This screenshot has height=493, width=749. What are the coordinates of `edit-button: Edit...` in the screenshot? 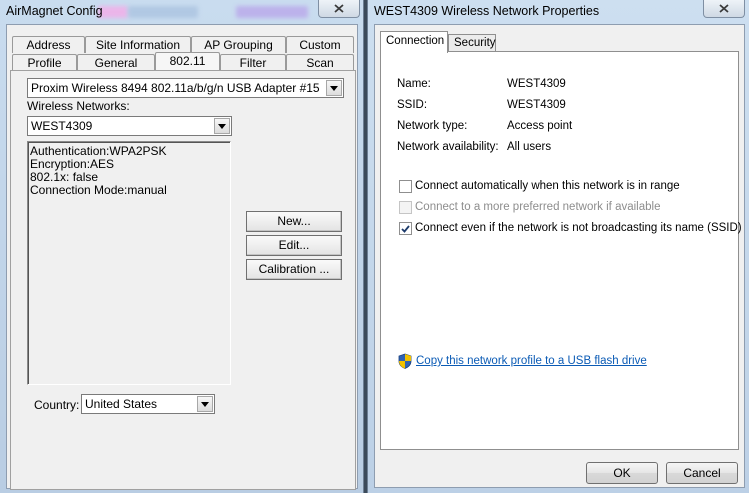 It's located at (294, 245).